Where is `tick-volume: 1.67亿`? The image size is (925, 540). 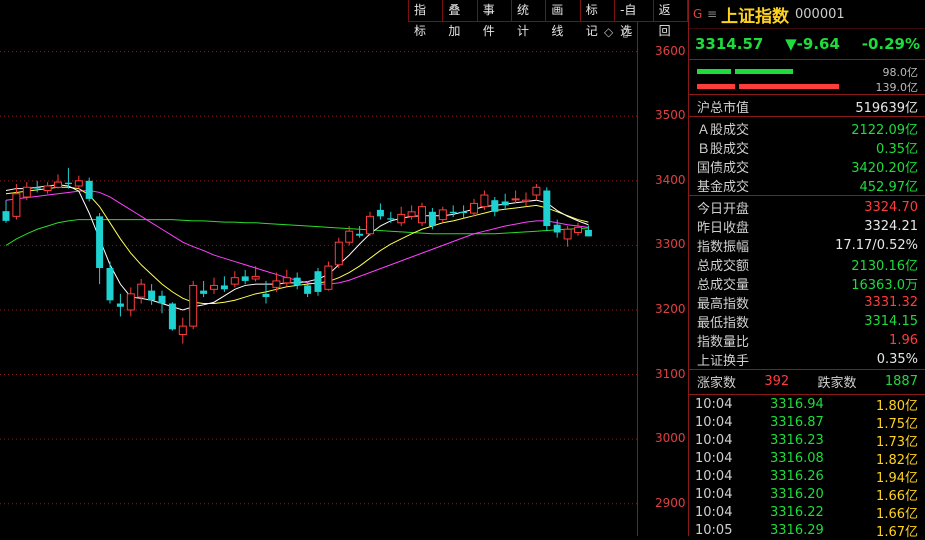
tick-volume: 1.67亿 is located at coordinates (897, 532).